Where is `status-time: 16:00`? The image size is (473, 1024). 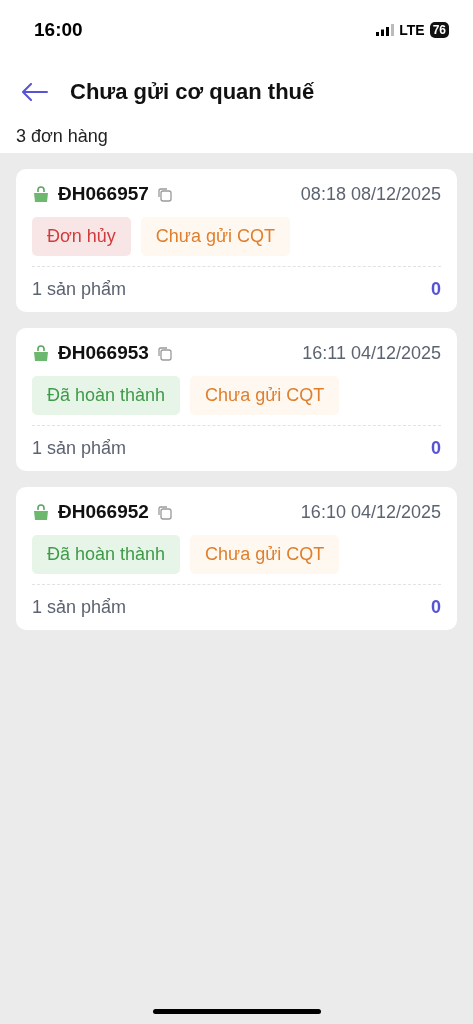
status-time: 16:00 is located at coordinates (58, 30).